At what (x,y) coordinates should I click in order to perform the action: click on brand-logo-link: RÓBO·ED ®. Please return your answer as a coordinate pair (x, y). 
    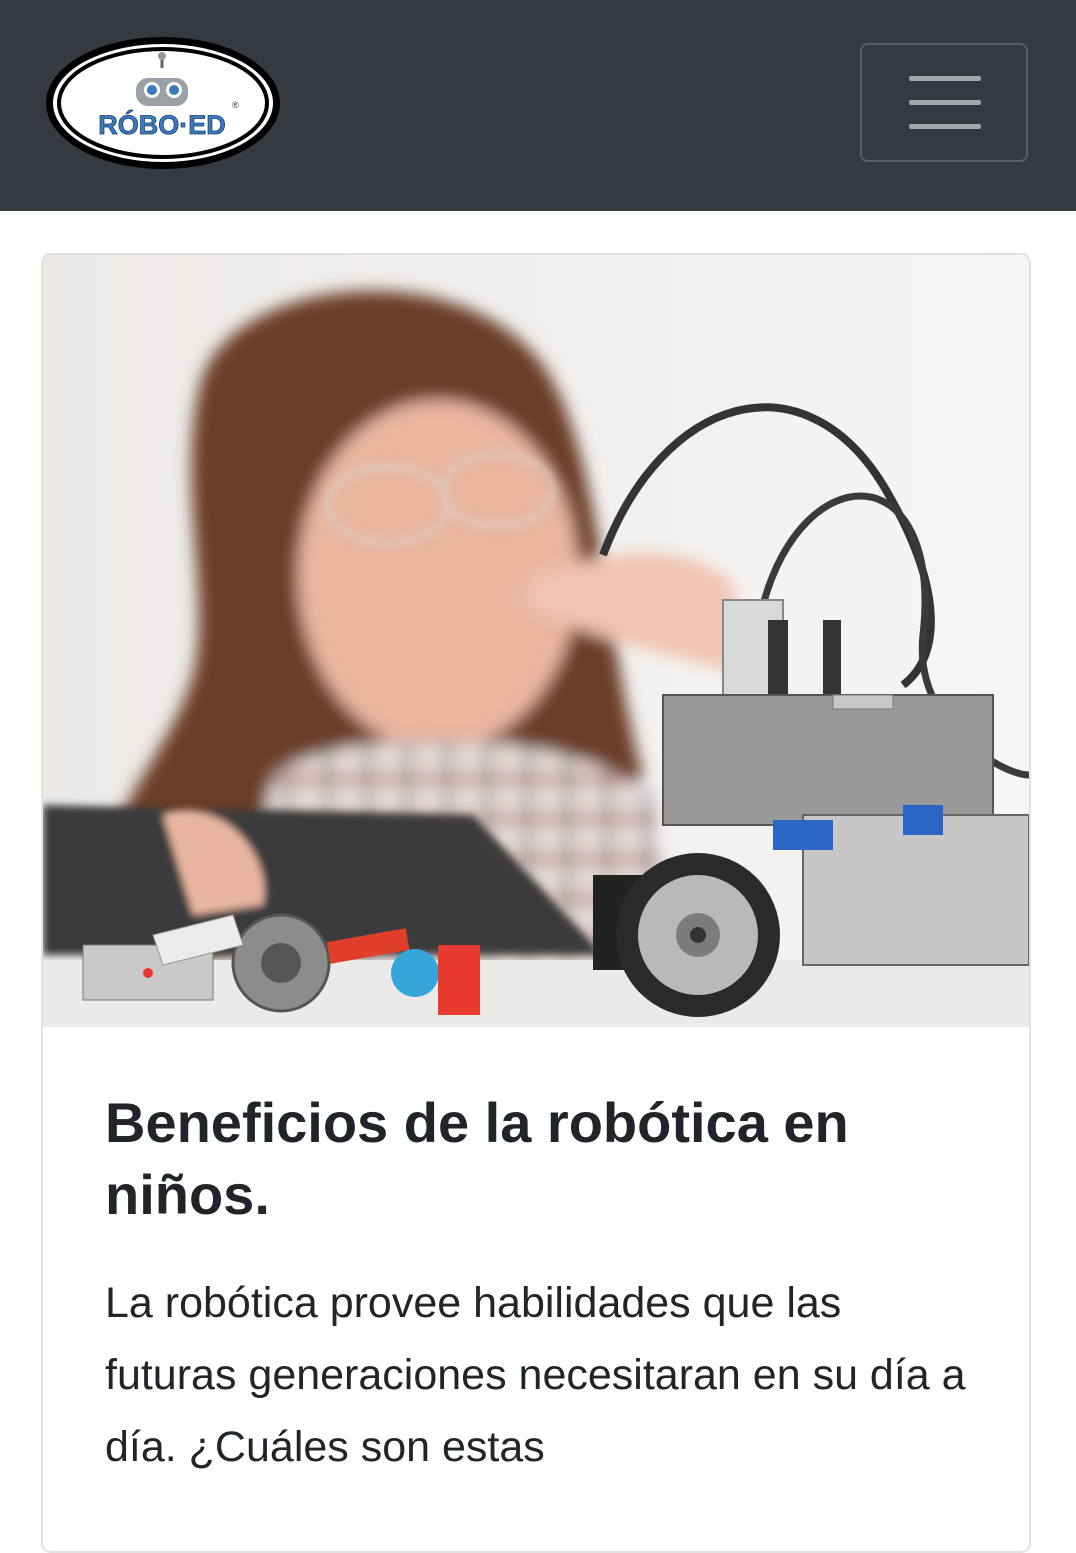
    Looking at the image, I should click on (164, 103).